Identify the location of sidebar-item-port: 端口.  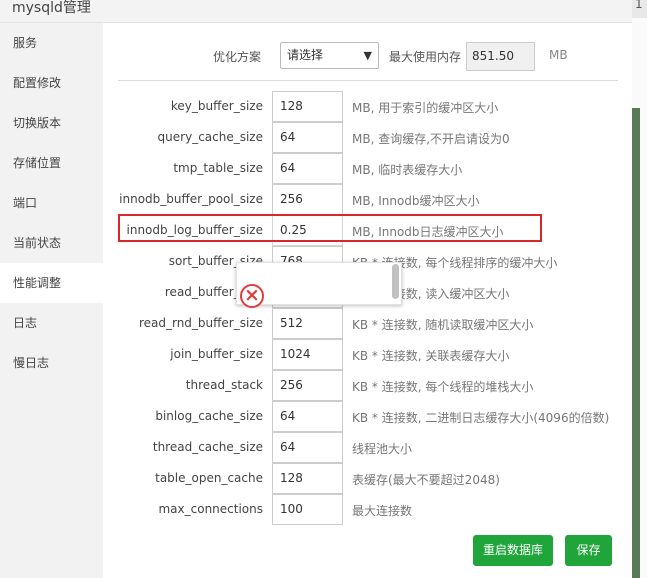
(51, 203).